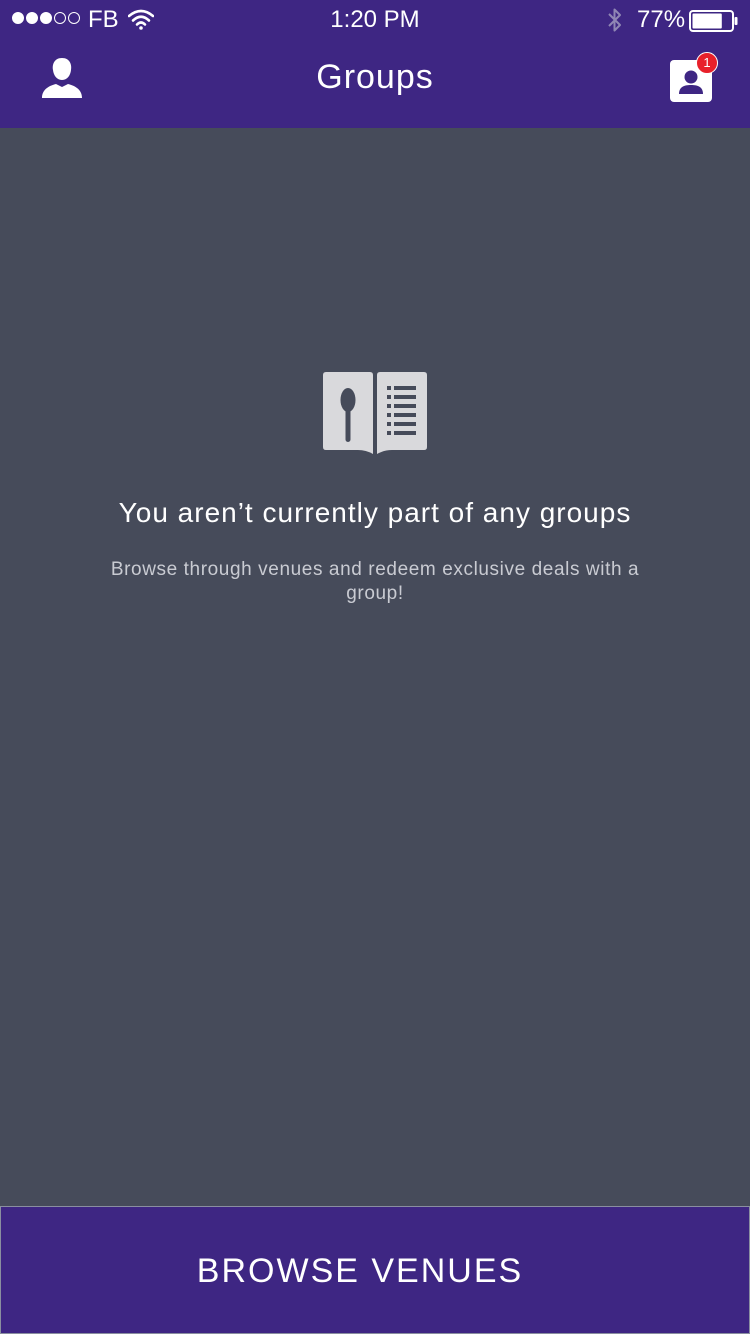 The width and height of the screenshot is (750, 1334). I want to click on battery-percentage: 77%, so click(661, 19).